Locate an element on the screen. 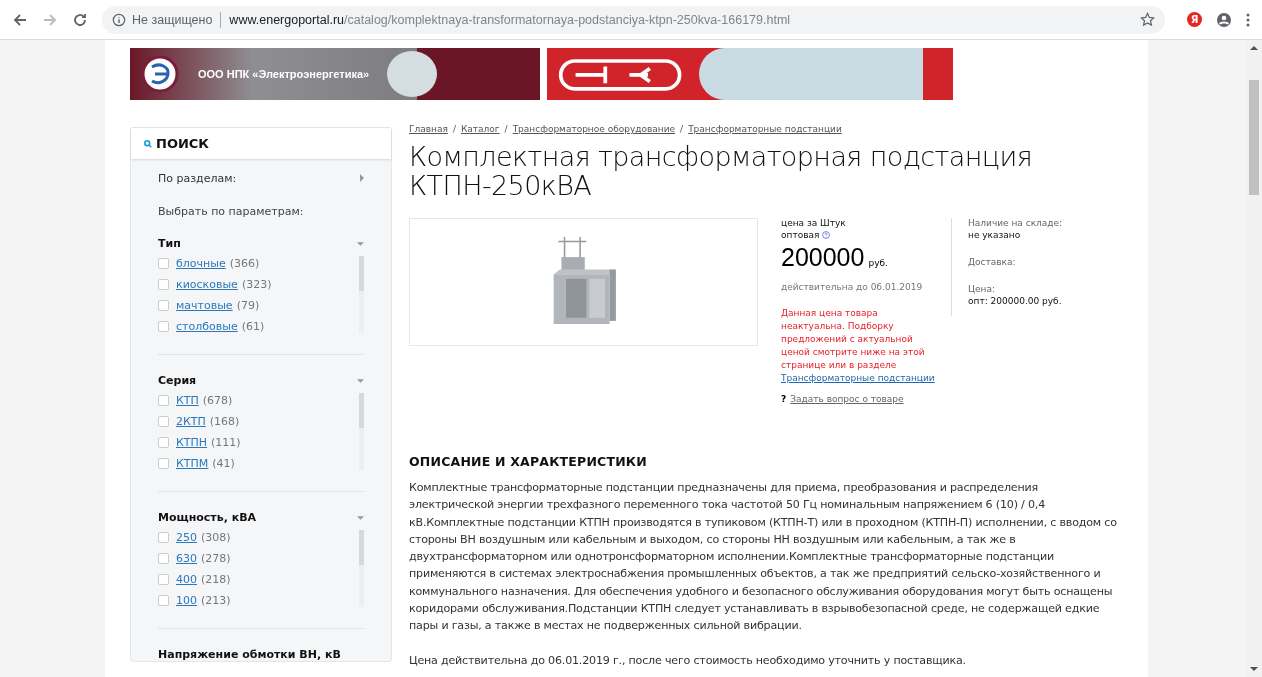 This screenshot has height=677, width=1262. breadcrumb-link: Каталог is located at coordinates (480, 129).